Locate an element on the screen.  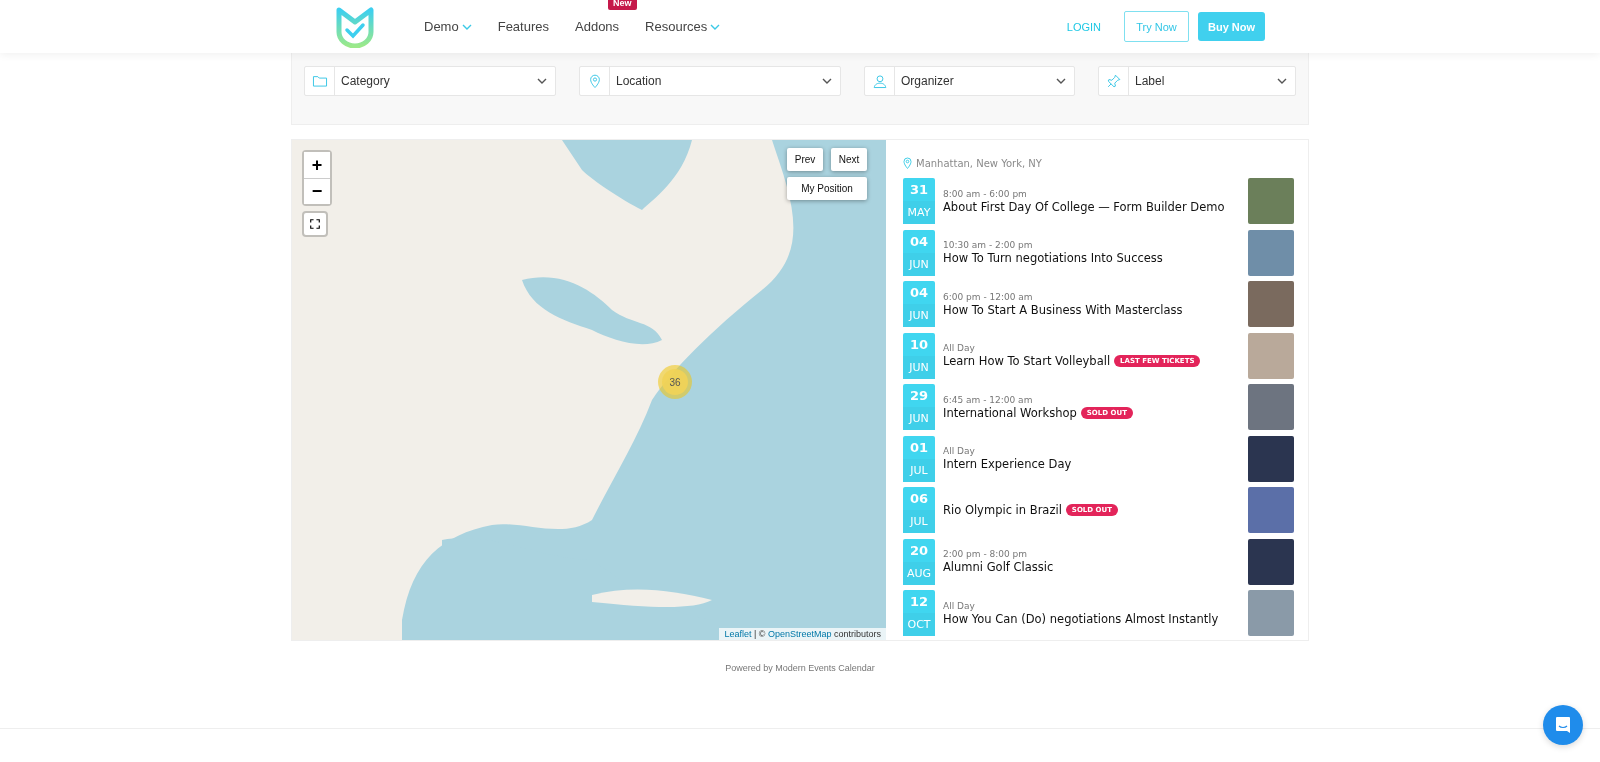
event-title: Intern Experience Day is located at coordinates (1007, 464).